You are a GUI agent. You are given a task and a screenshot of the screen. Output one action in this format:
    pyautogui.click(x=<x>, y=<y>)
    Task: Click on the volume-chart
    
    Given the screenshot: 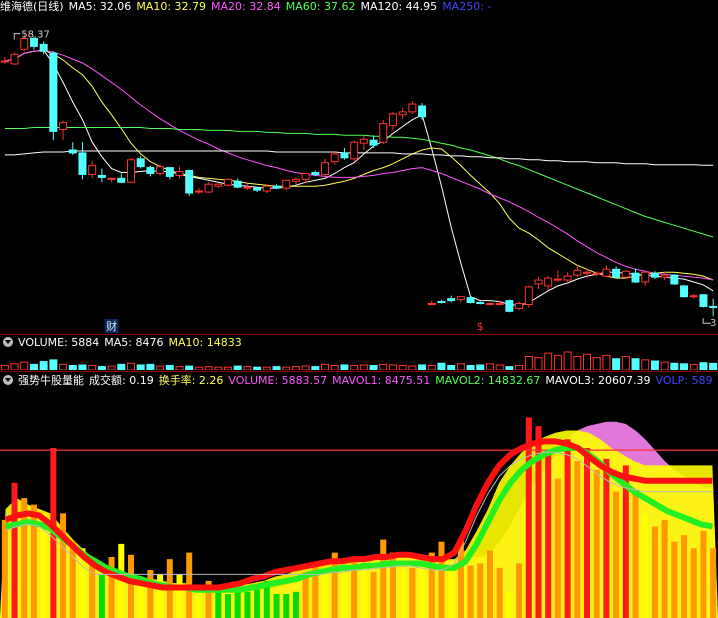 What is the action you would take?
    pyautogui.click(x=359, y=360)
    